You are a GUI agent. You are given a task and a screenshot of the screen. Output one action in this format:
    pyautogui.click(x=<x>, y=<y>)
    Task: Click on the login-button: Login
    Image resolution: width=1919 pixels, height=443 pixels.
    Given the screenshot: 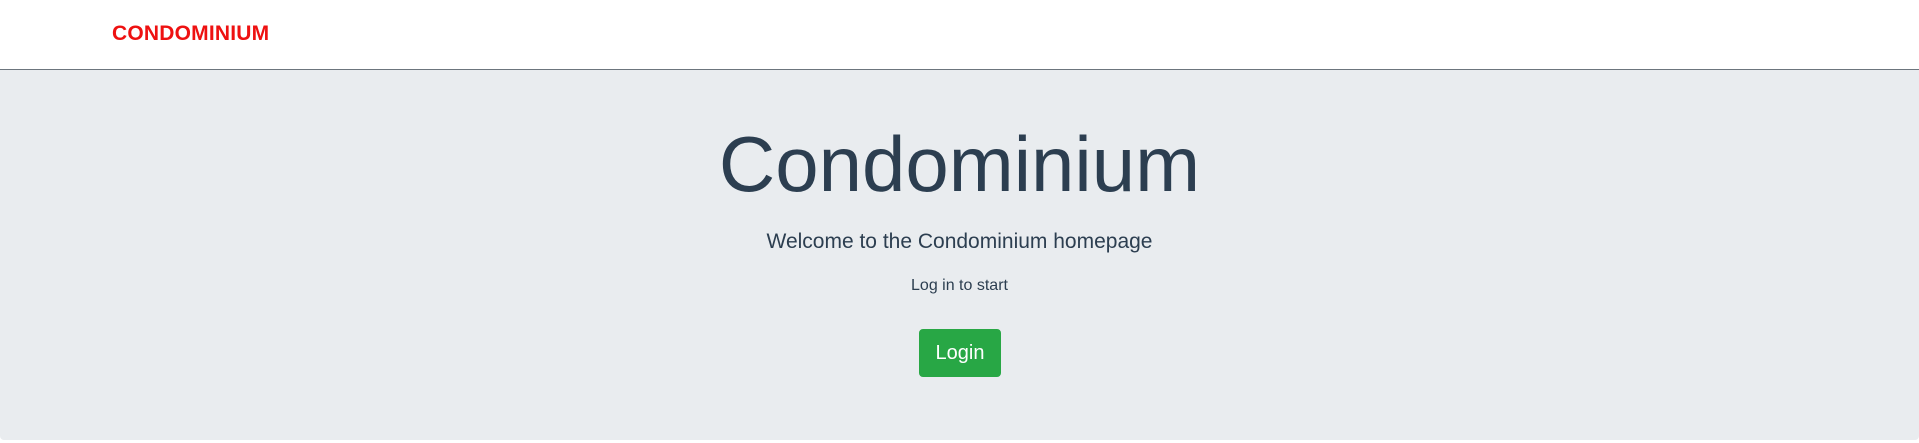 What is the action you would take?
    pyautogui.click(x=960, y=353)
    